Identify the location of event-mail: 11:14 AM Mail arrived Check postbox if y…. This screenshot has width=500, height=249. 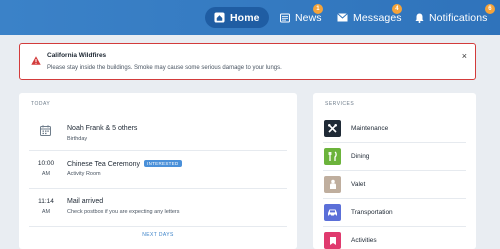
(158, 208).